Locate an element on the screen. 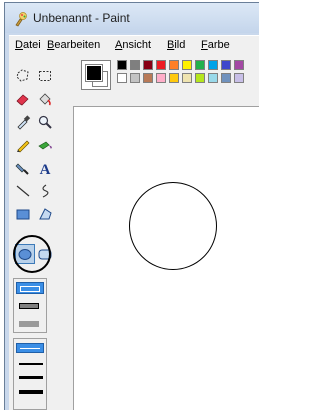 This screenshot has width=320, height=410. line-width-options is located at coordinates (30, 374).